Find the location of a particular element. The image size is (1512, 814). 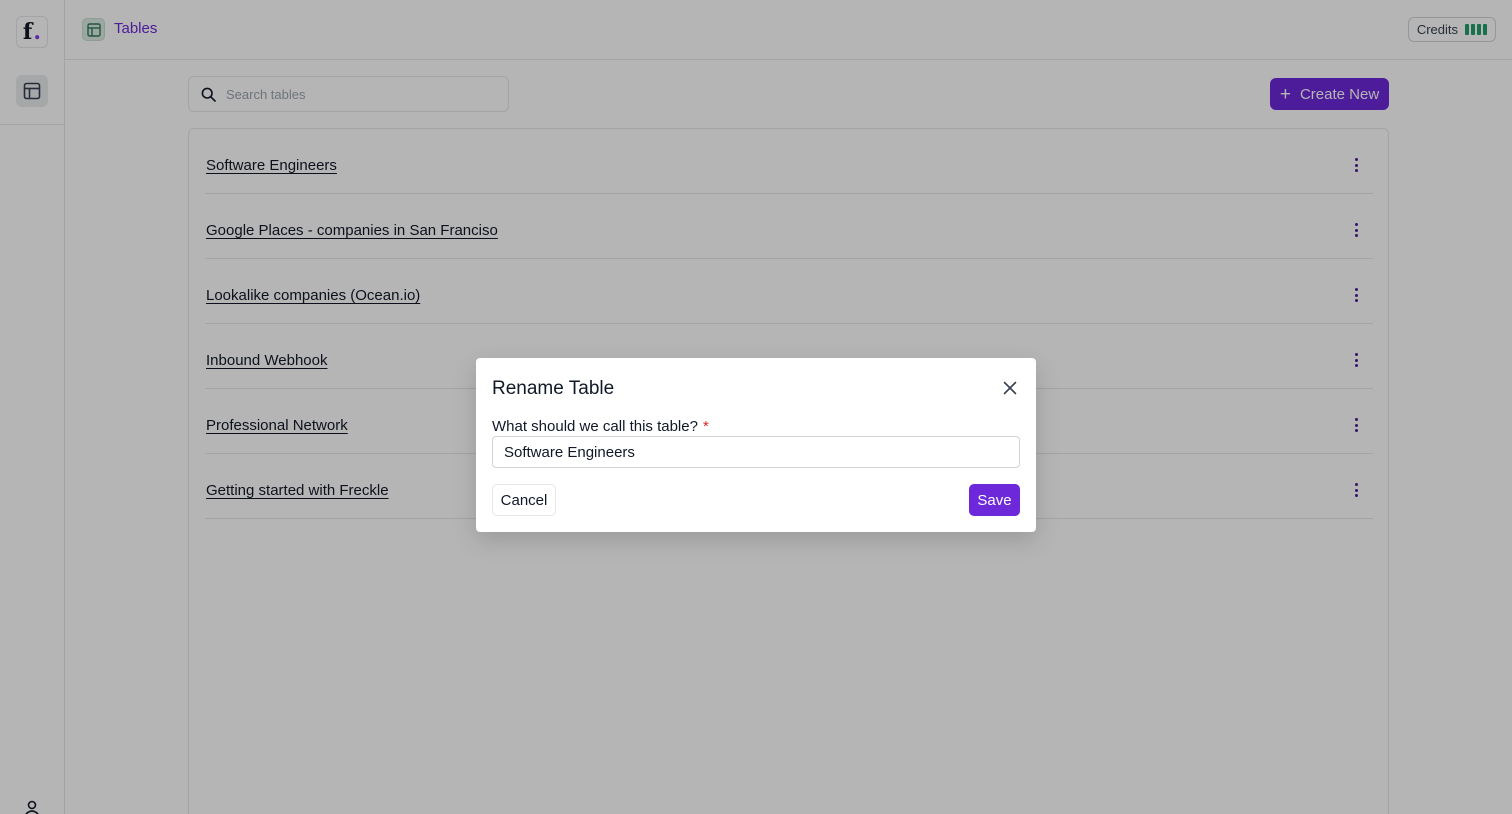

close-icon is located at coordinates (1010, 388).